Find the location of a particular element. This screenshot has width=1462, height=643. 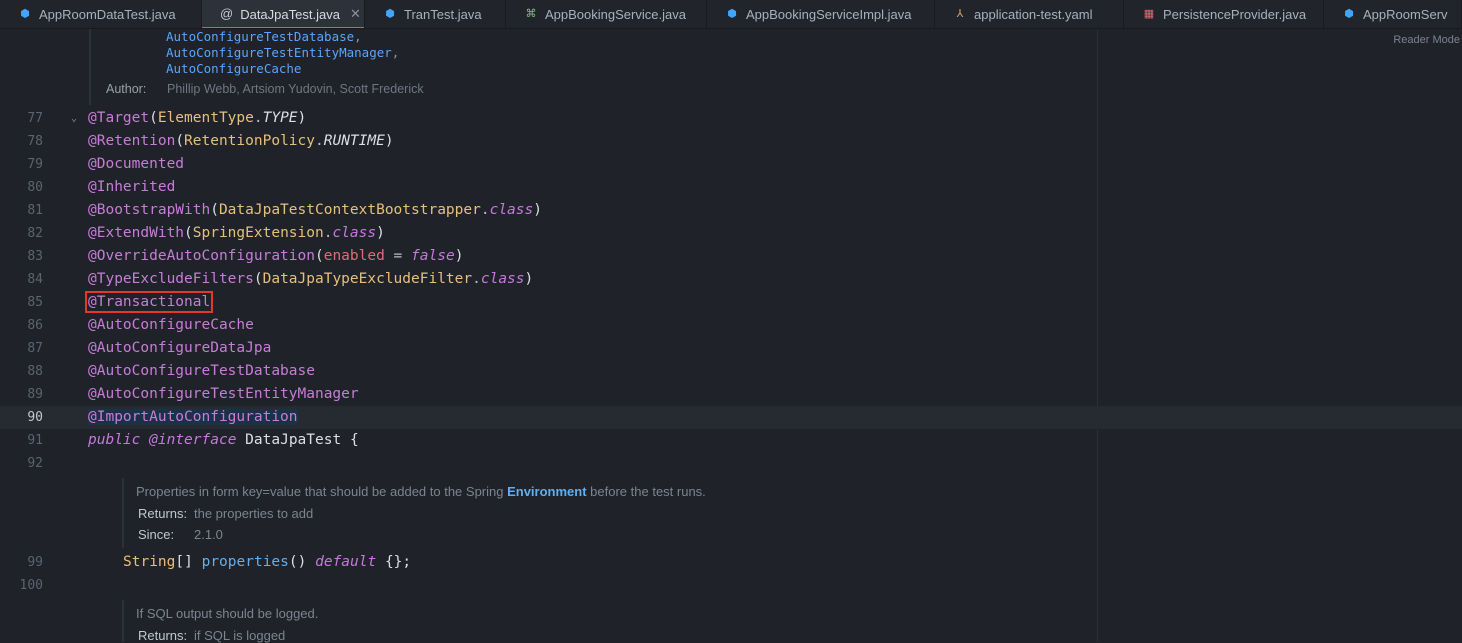

line-number: 79 is located at coordinates (35, 164).